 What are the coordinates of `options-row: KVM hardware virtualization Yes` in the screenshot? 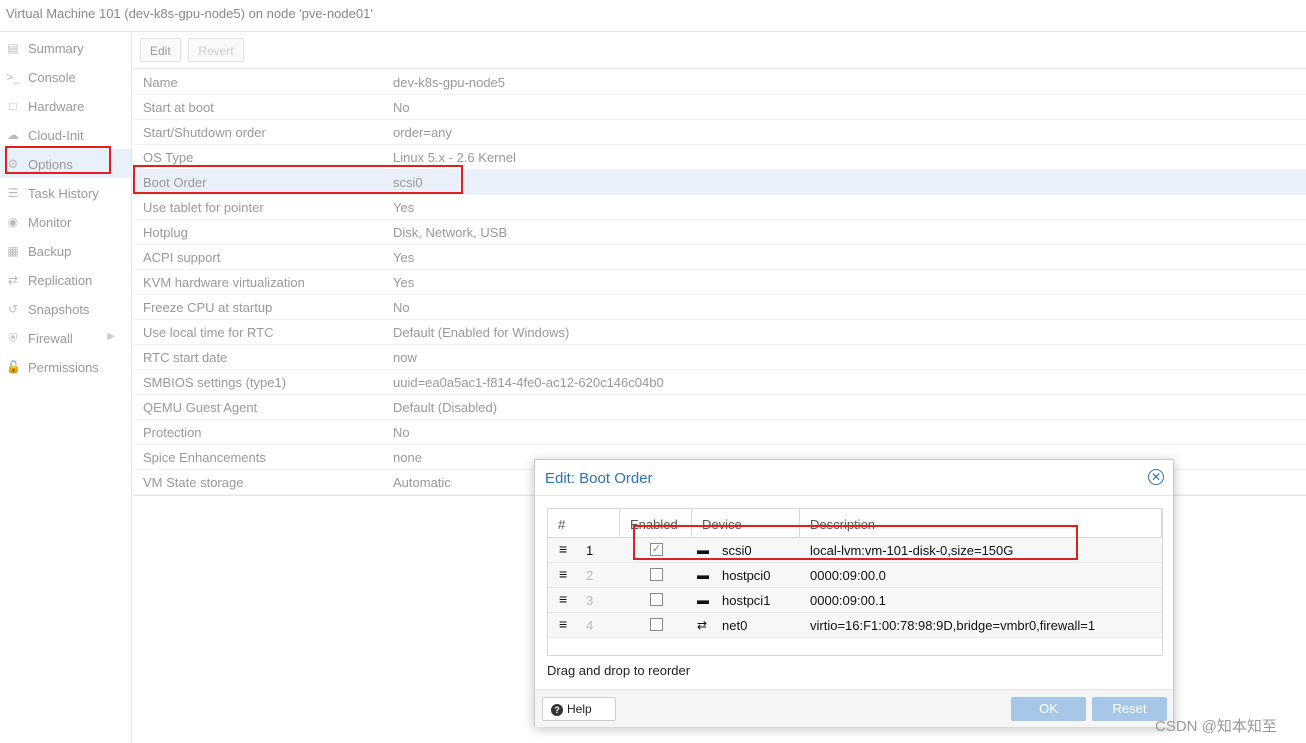 It's located at (719, 282).